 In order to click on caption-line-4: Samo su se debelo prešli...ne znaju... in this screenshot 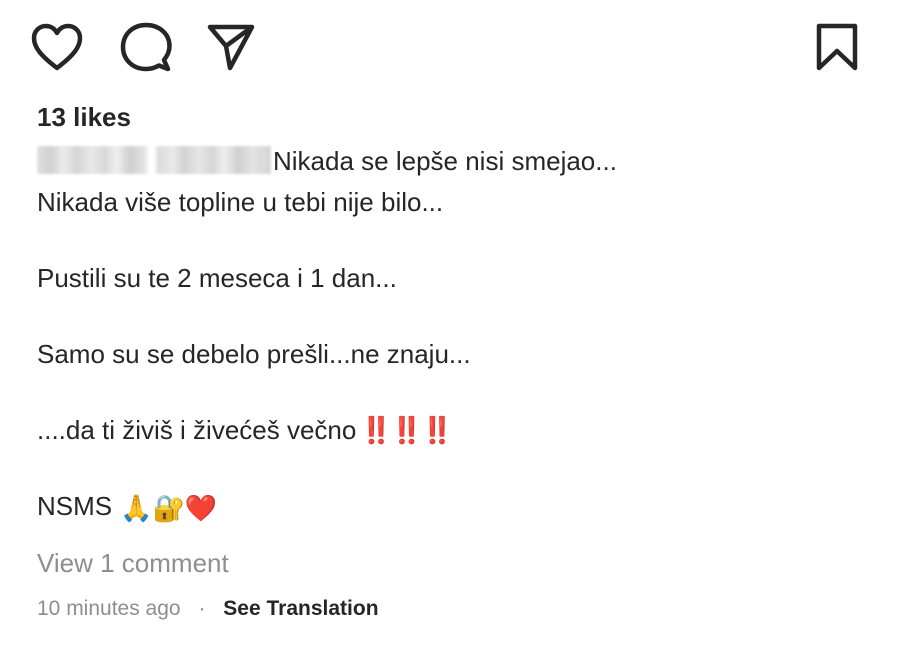, I will do `click(254, 354)`.